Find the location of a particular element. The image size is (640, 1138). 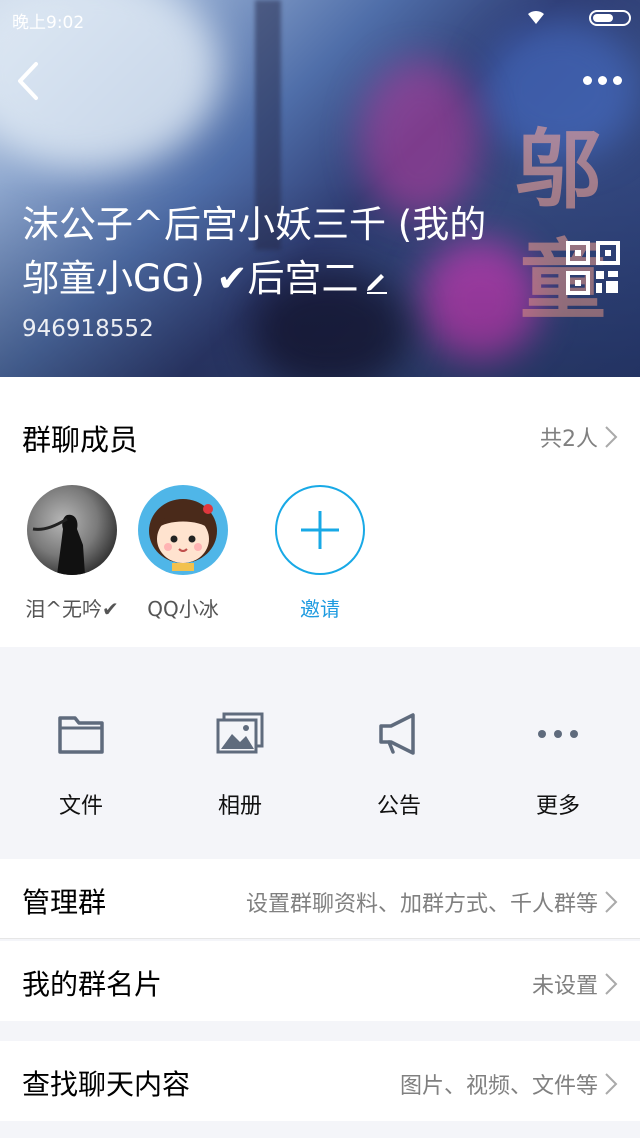

row-label: 管理群 is located at coordinates (64, 902).